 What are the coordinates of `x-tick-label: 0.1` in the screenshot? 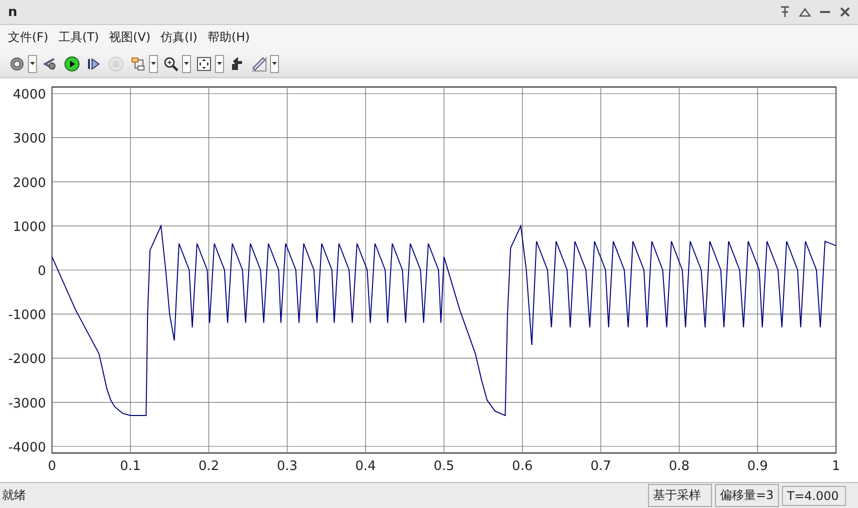 It's located at (130, 466).